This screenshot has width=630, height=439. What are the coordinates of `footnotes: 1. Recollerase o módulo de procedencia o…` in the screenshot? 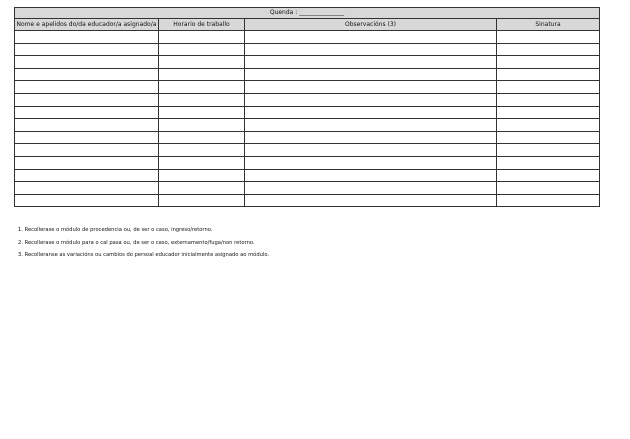 It's located at (298, 243).